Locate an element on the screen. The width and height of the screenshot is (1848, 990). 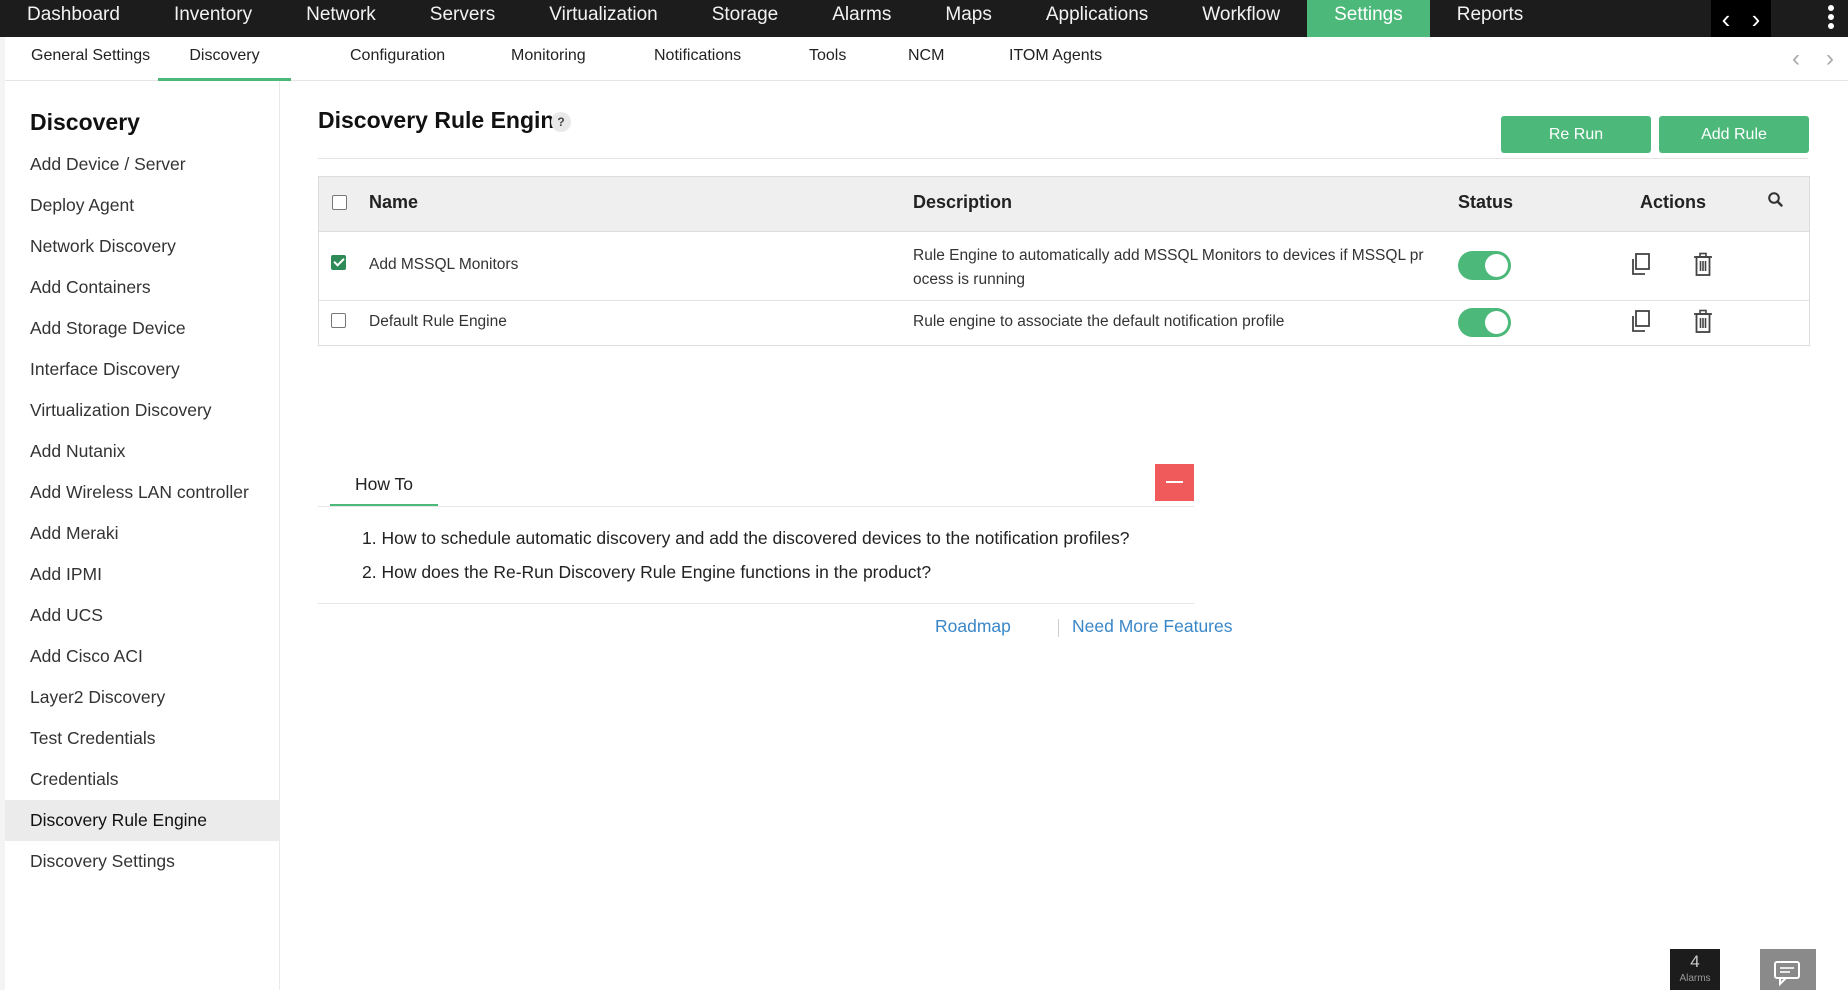
need-more-features-link: Need More Features is located at coordinates (1152, 626).